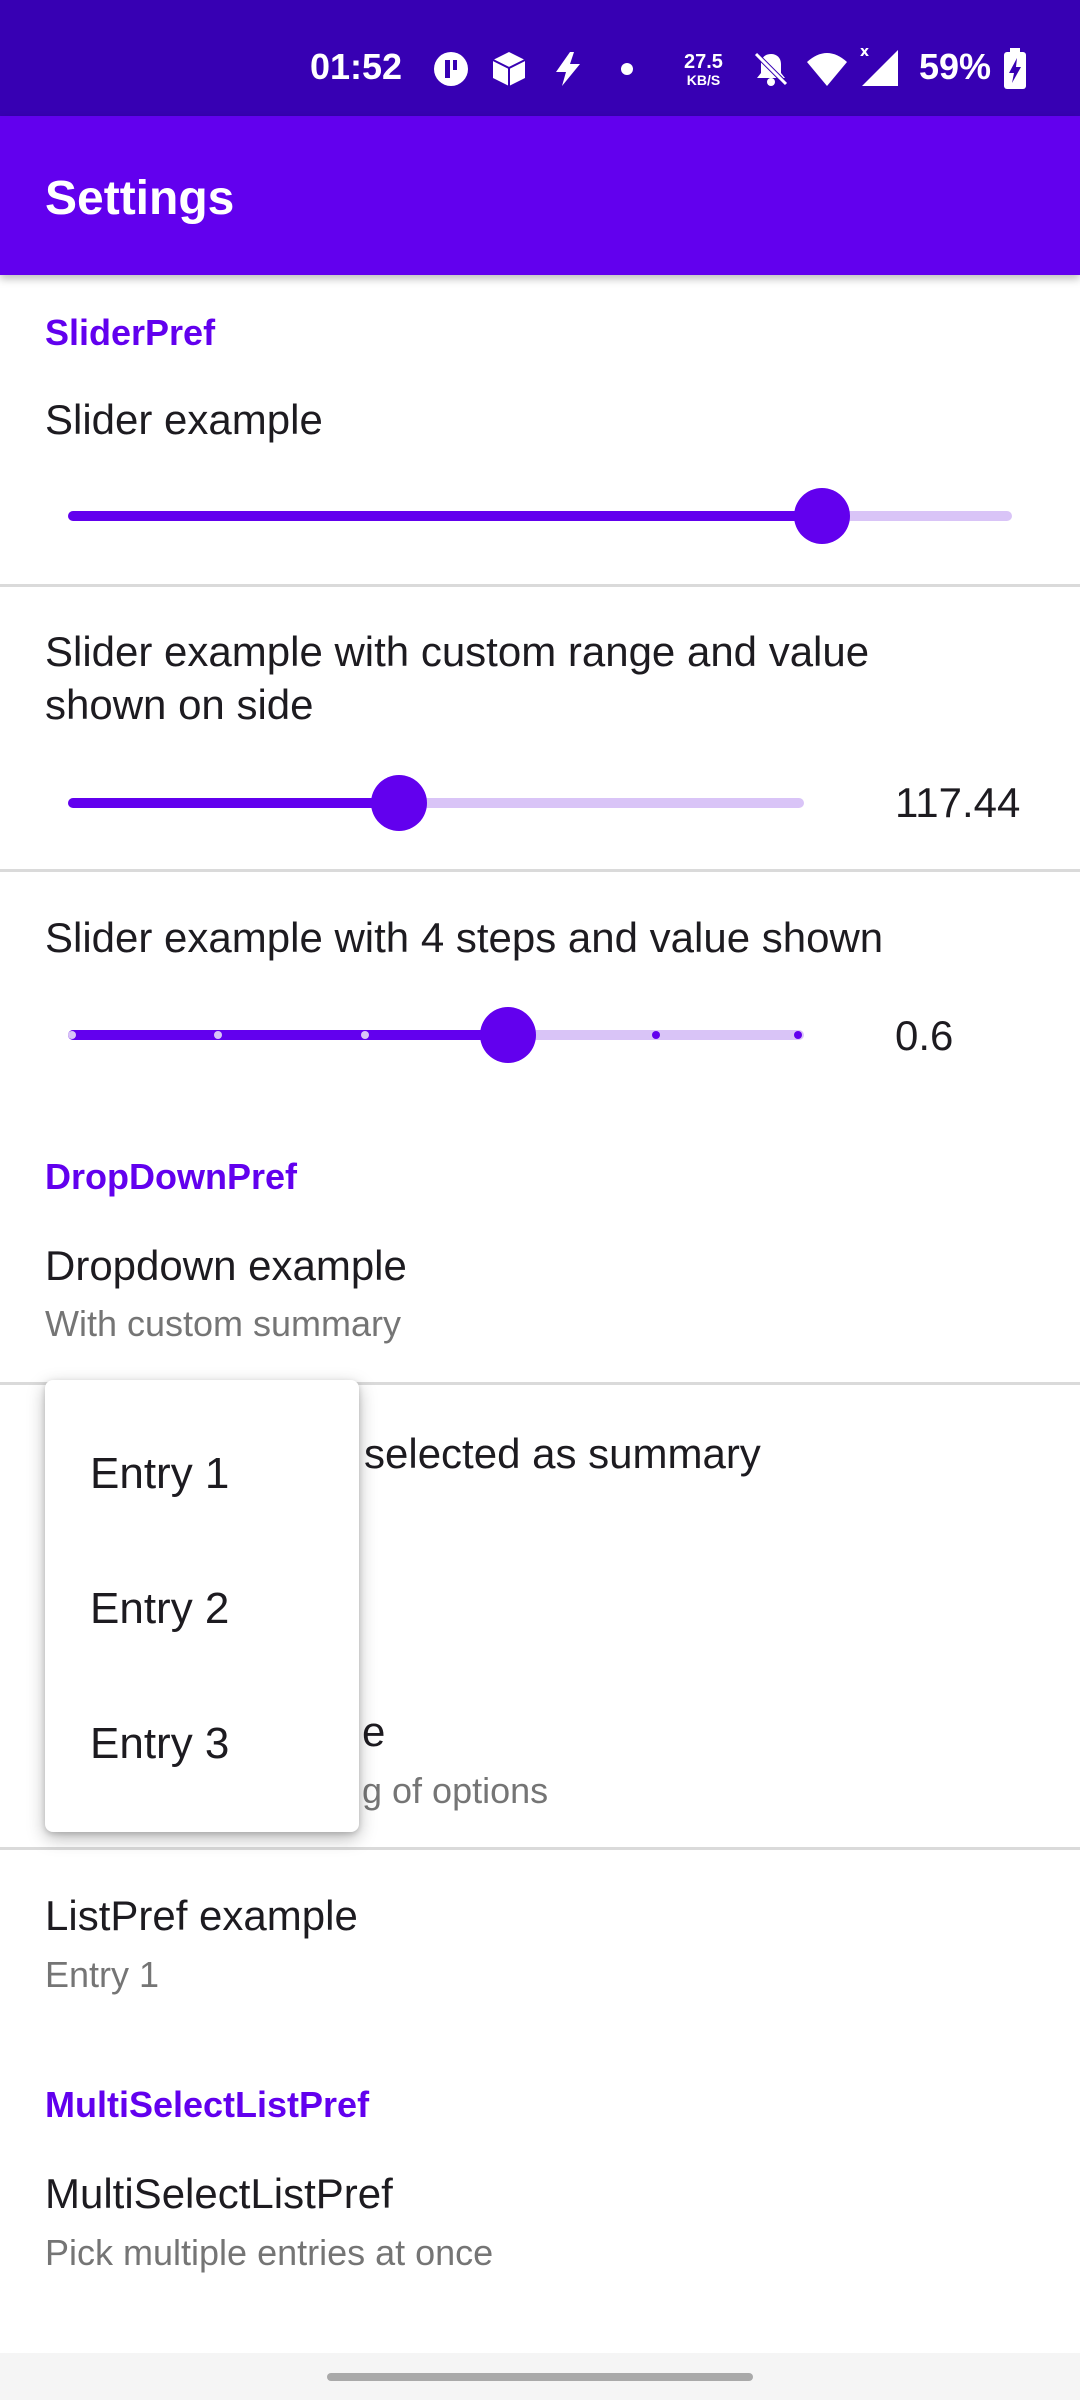  What do you see at coordinates (140, 198) in the screenshot?
I see `app-title: Settings` at bounding box center [140, 198].